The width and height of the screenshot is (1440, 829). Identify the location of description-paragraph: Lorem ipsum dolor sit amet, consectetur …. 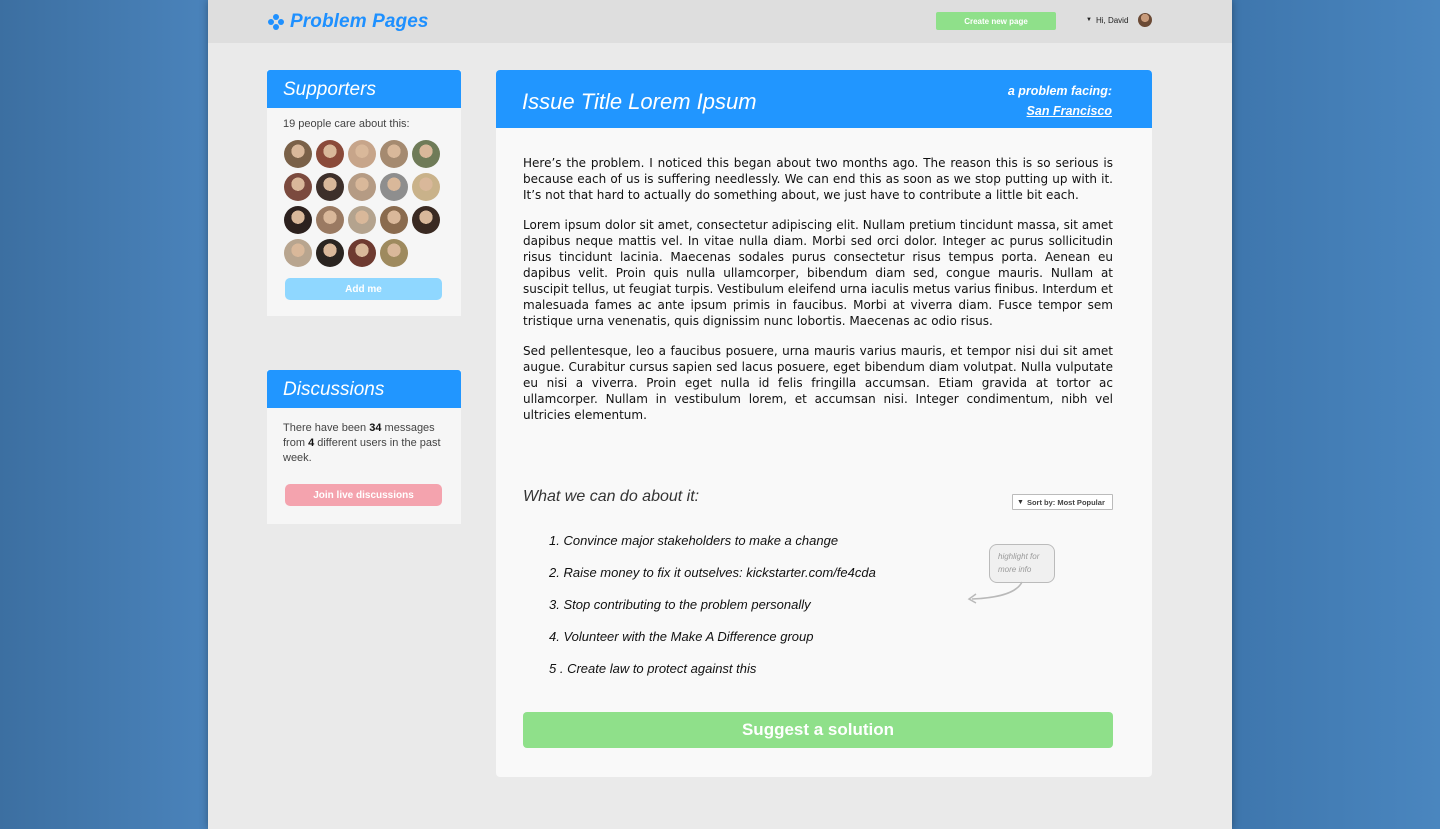
(818, 273).